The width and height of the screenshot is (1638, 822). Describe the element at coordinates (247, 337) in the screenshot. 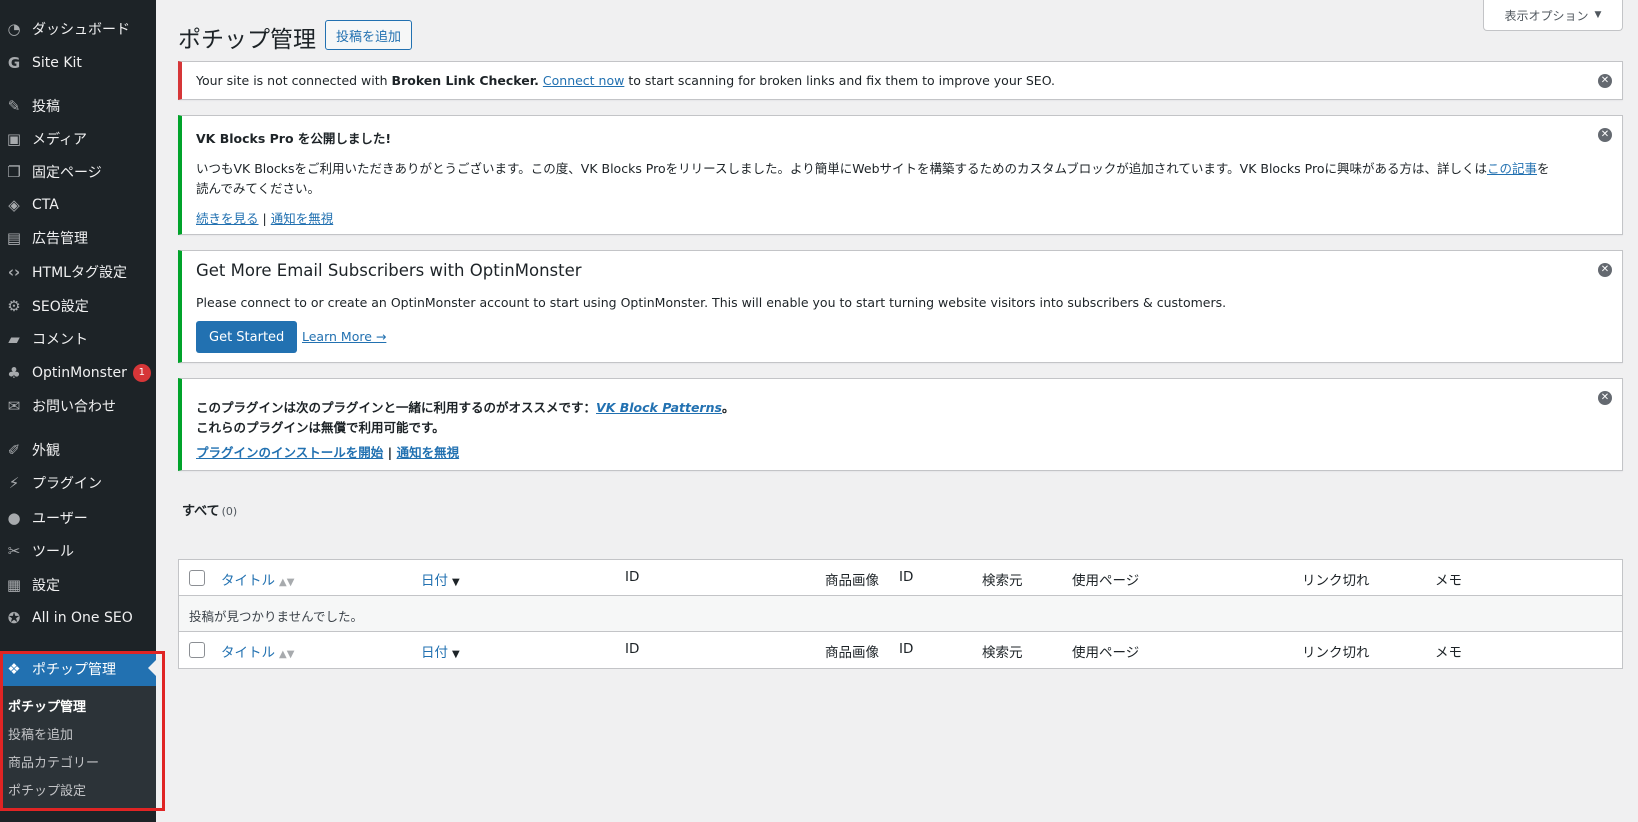

I see `get-started-button: Get Started` at that location.